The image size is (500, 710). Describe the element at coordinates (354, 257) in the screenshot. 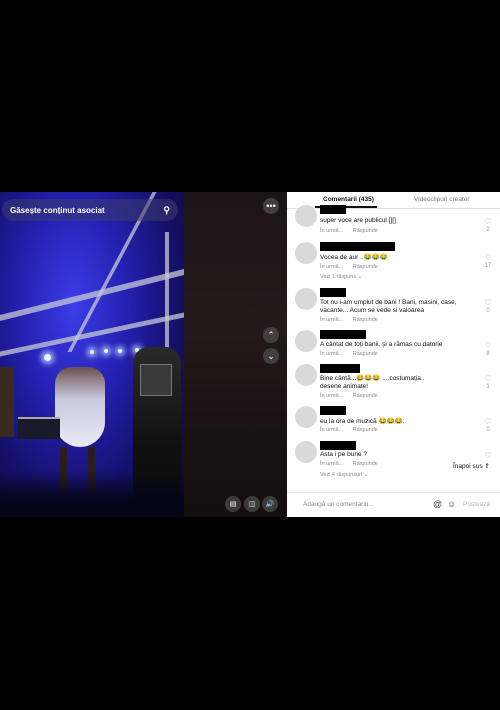

I see `comment-text: Vocea de aur ..😂😂😂` at that location.